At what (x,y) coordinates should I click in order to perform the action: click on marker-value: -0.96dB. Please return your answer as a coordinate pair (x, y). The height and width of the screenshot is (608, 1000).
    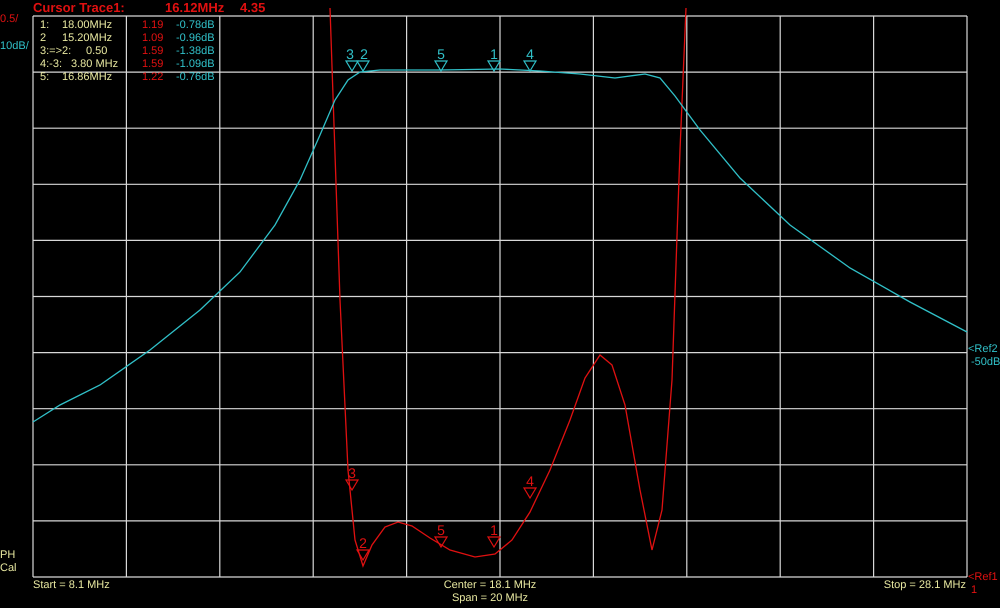
    Looking at the image, I should click on (195, 38).